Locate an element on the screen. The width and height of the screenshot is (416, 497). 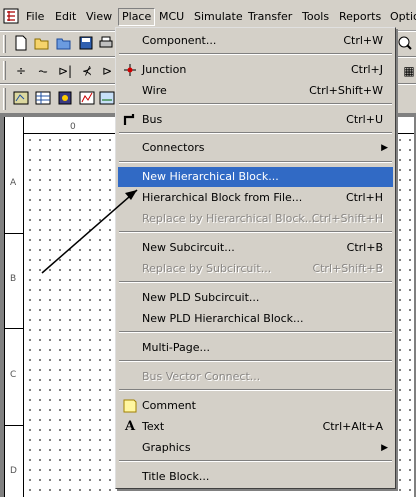
text-tool-icon: A is located at coordinates (130, 426).